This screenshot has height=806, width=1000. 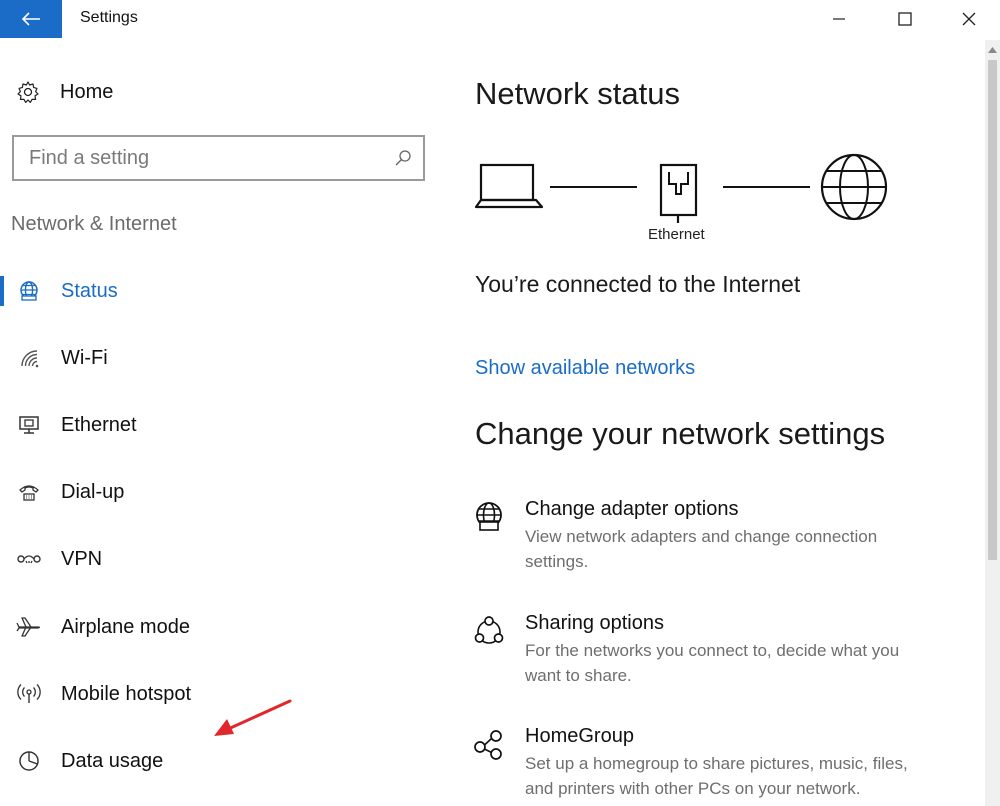 What do you see at coordinates (220, 358) in the screenshot?
I see `sidebar-item-wifi: Wi-Fi` at bounding box center [220, 358].